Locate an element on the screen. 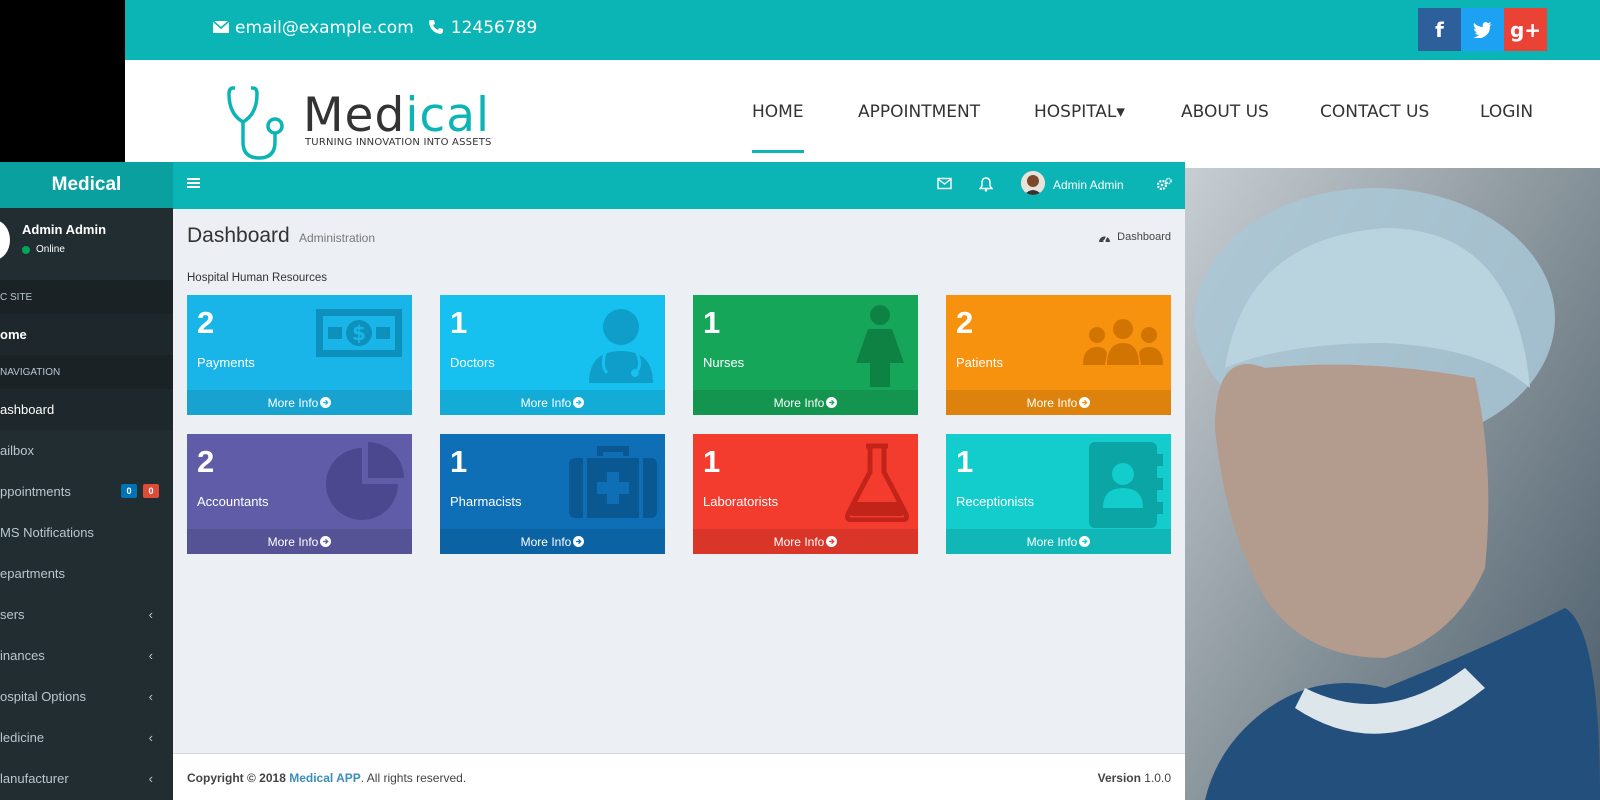 Image resolution: width=1600 pixels, height=800 pixels. sidebar-item-departments: epartments is located at coordinates (86, 573).